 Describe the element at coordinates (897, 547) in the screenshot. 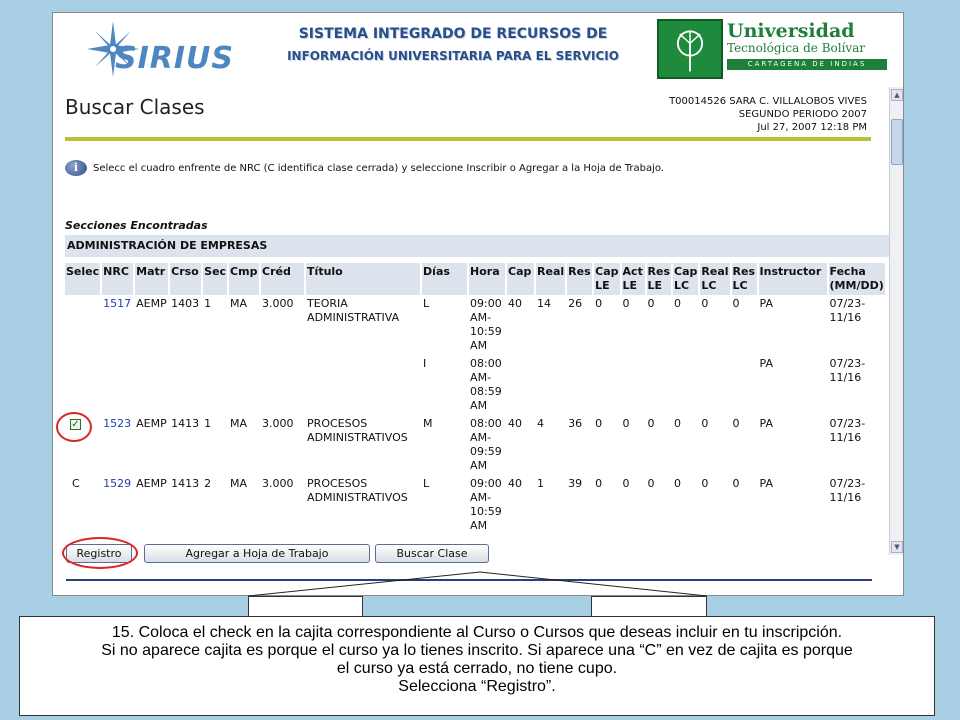

I see `scroll-down-arrow-icon: ▼` at that location.